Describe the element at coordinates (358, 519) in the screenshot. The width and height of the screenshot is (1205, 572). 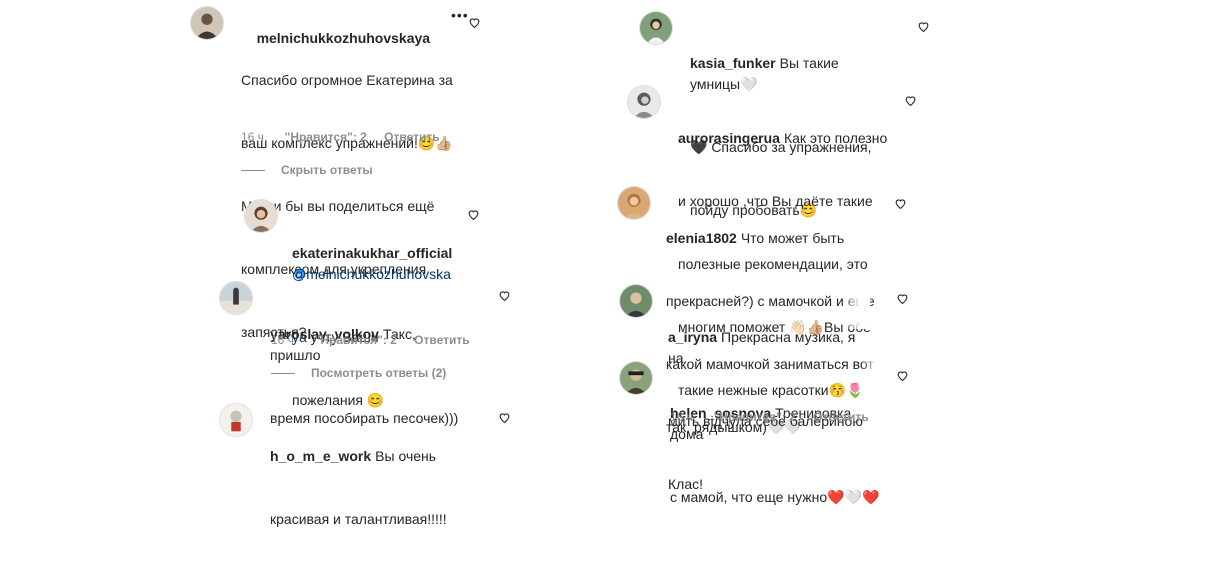
I see `comment-line: красивая и талантливая!!!!!` at that location.